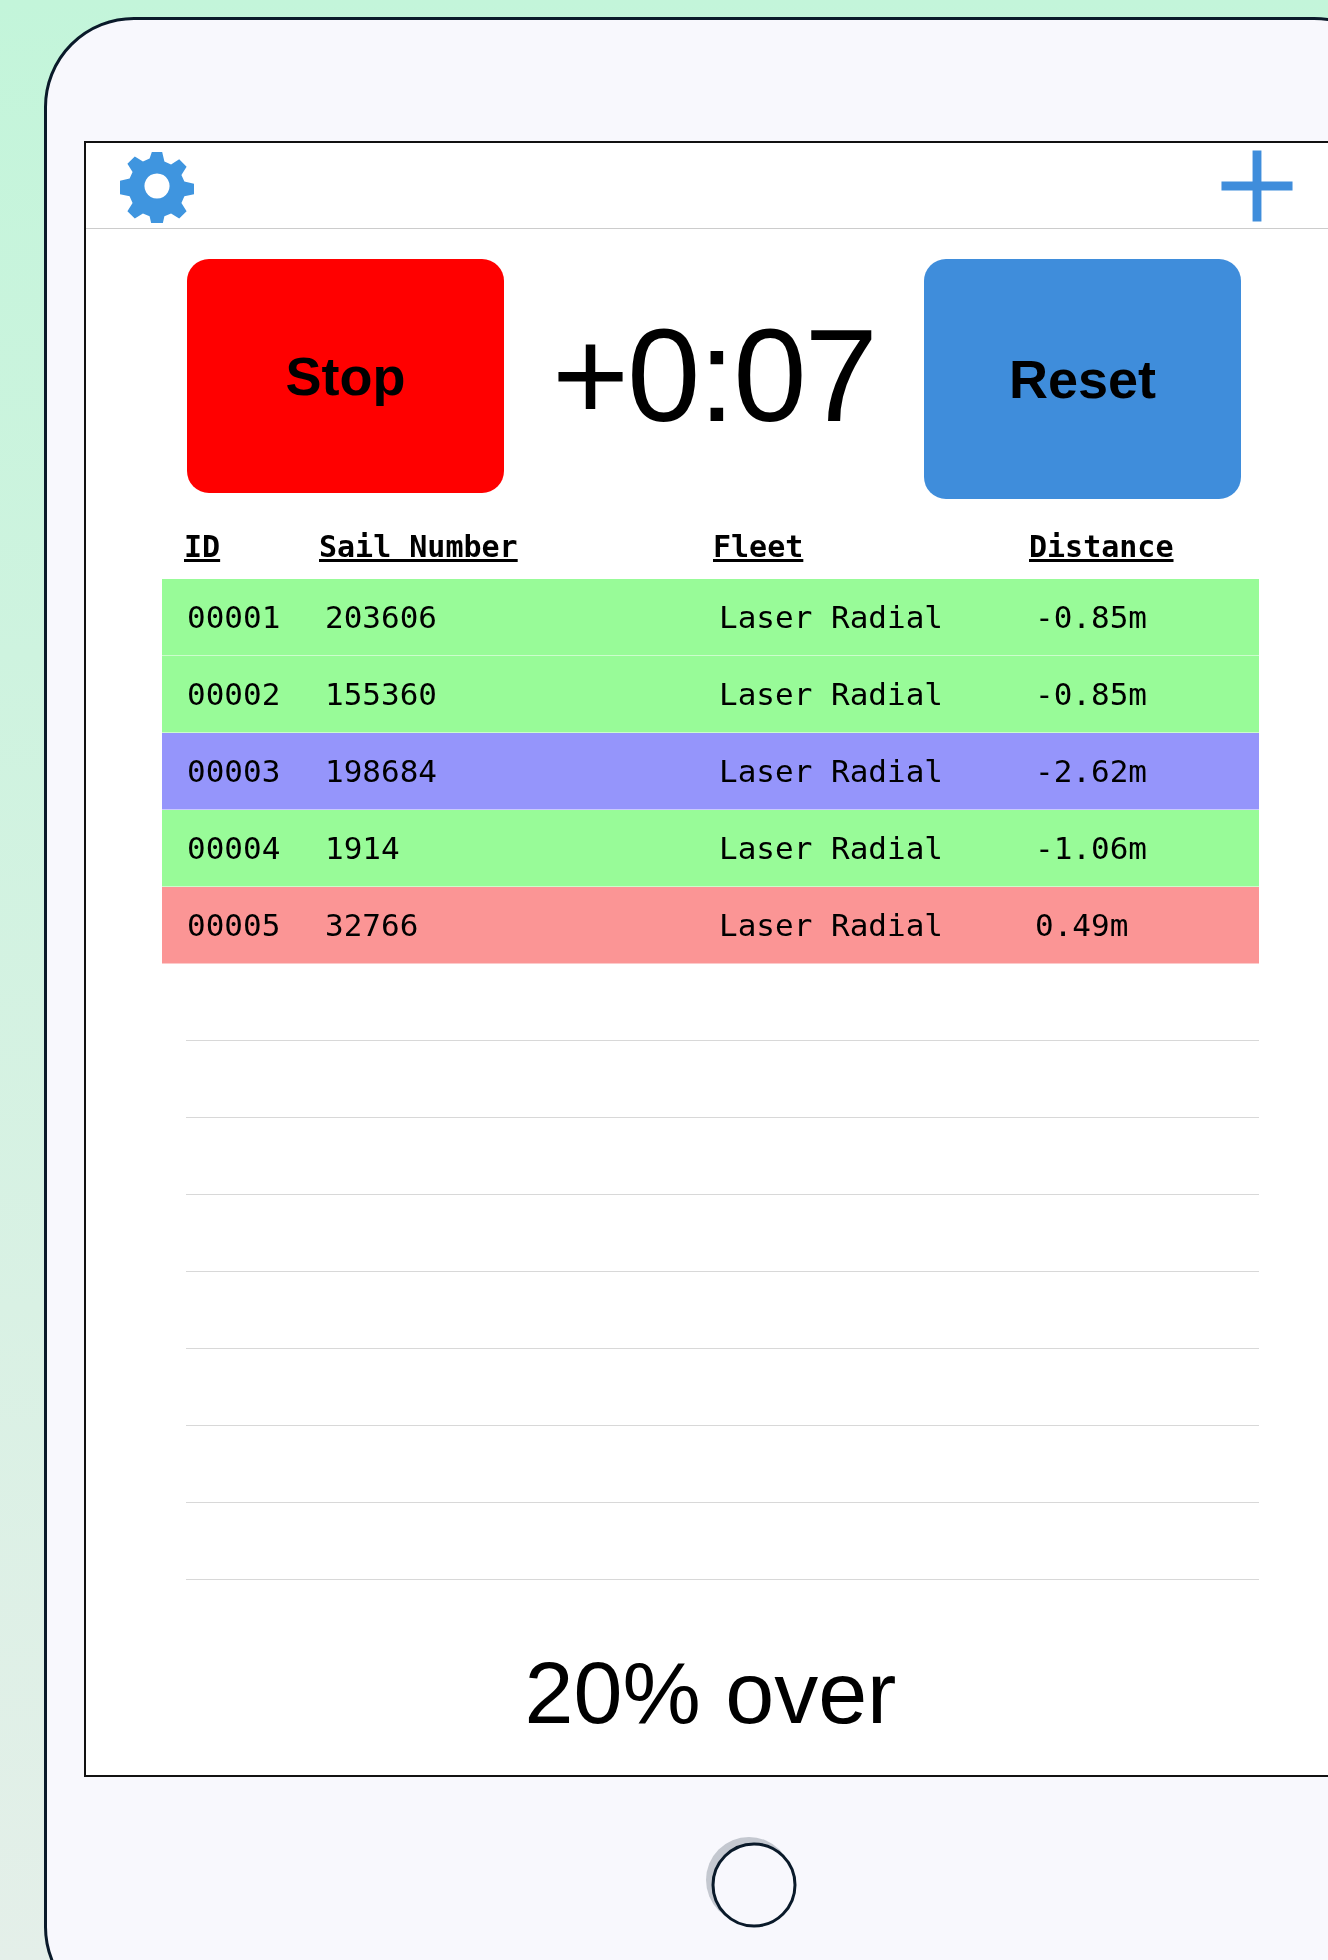 This screenshot has width=1328, height=1960. What do you see at coordinates (202, 547) in the screenshot?
I see `column-header: ID` at bounding box center [202, 547].